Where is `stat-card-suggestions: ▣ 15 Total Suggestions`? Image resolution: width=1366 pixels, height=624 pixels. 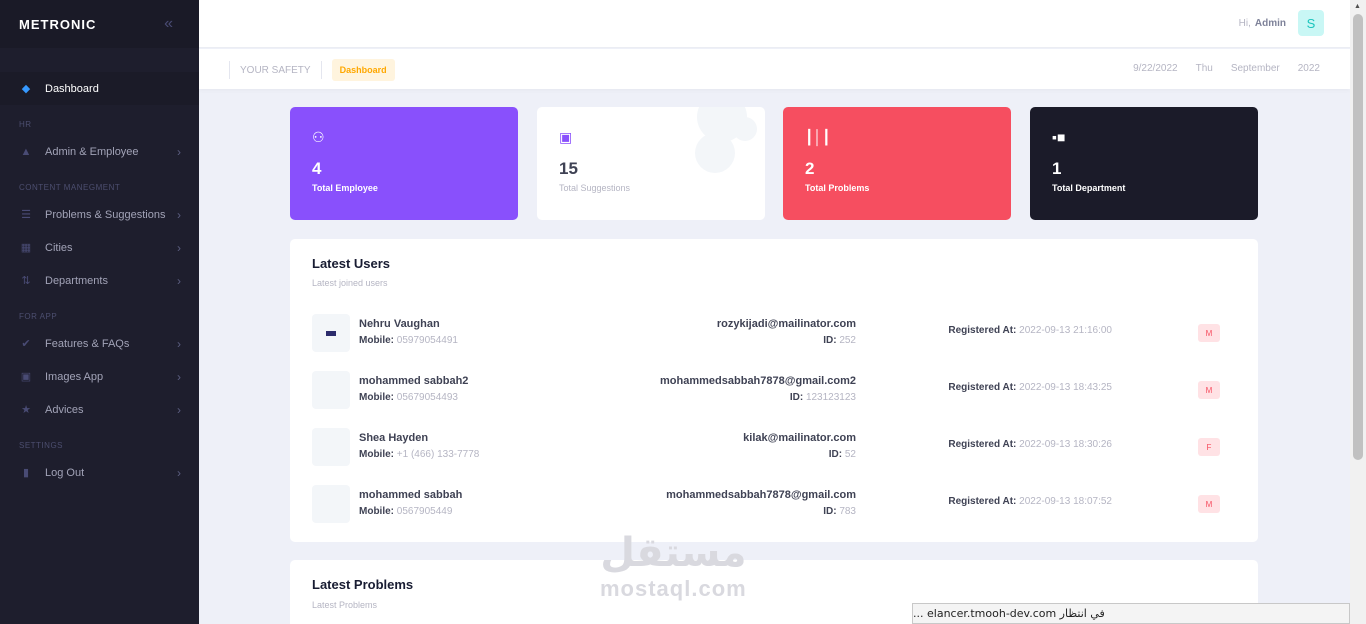
stat-card-suggestions: ▣ 15 Total Suggestions is located at coordinates (651, 163).